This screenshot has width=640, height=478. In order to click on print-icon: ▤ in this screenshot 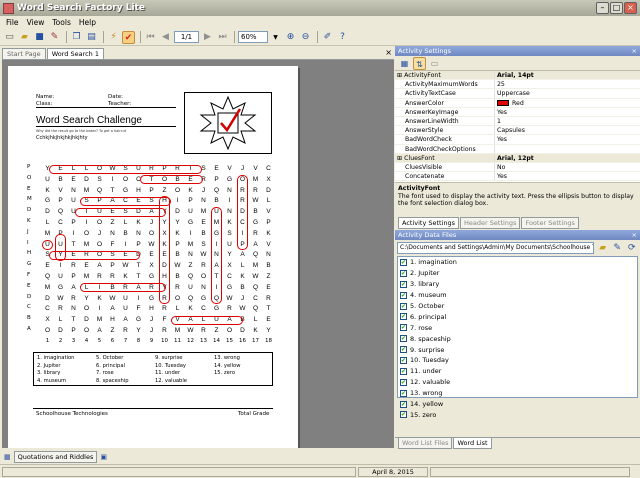, I will do `click(91, 37)`.